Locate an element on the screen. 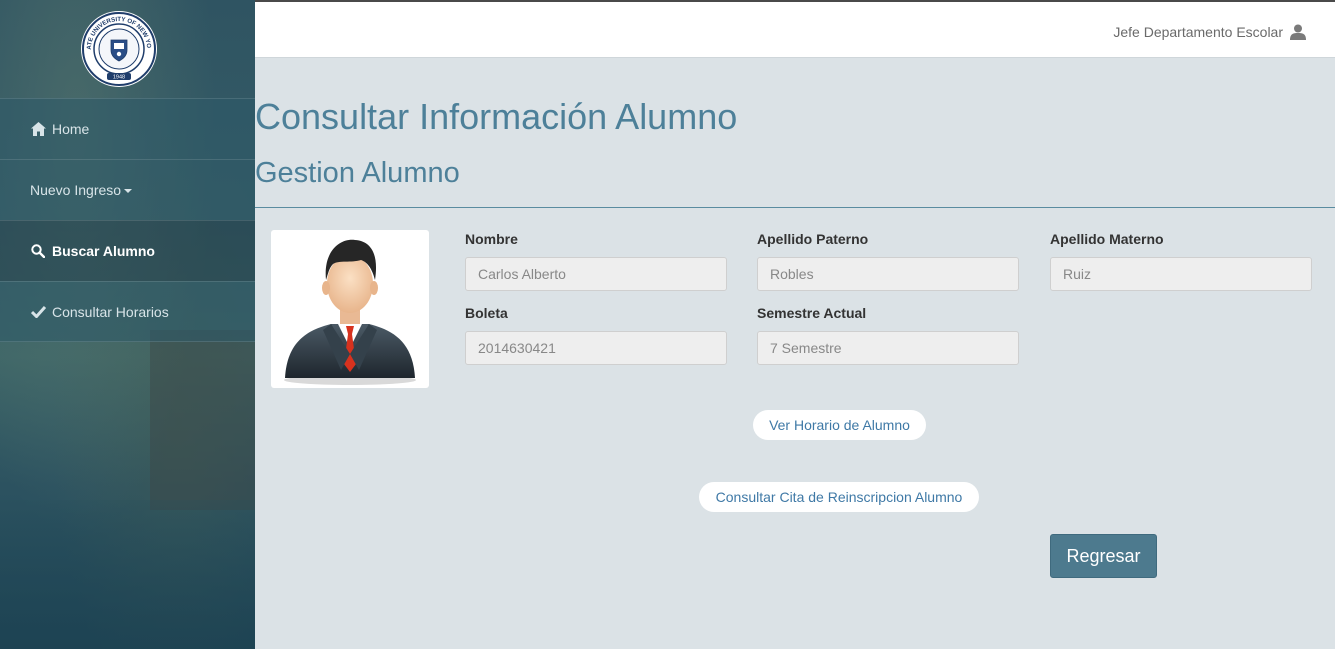 Image resolution: width=1335 pixels, height=649 pixels. apellido-materno-field: Apellido Materno is located at coordinates (1181, 261).